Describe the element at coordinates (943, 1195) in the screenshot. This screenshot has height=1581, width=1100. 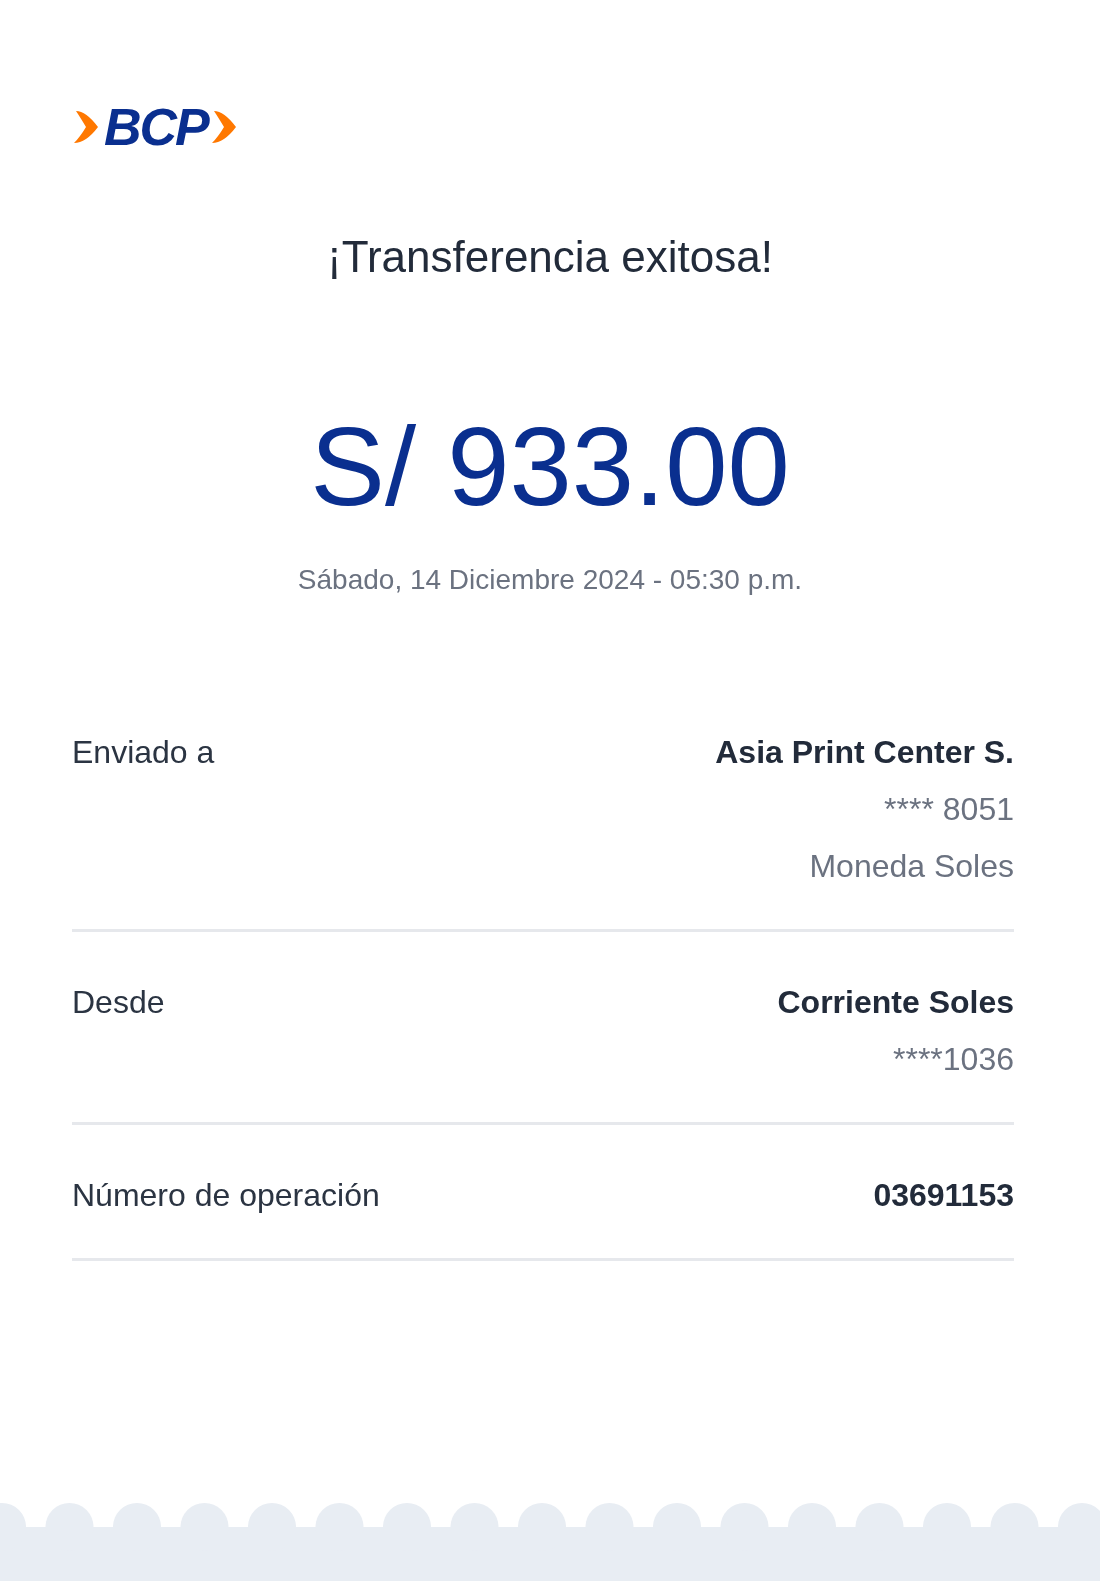
I see `detail-value: 03691153` at that location.